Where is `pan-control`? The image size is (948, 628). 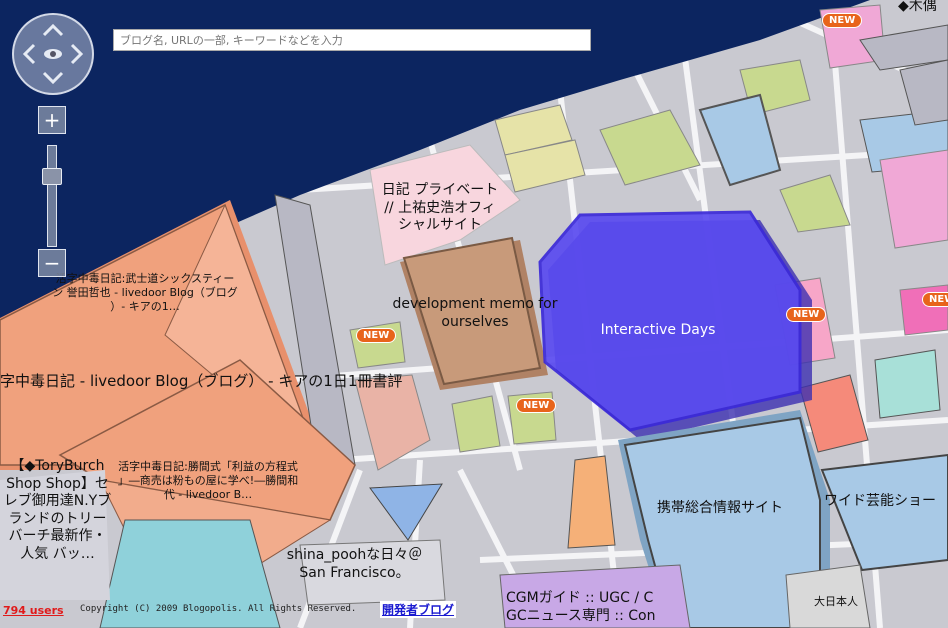
pan-control is located at coordinates (53, 54).